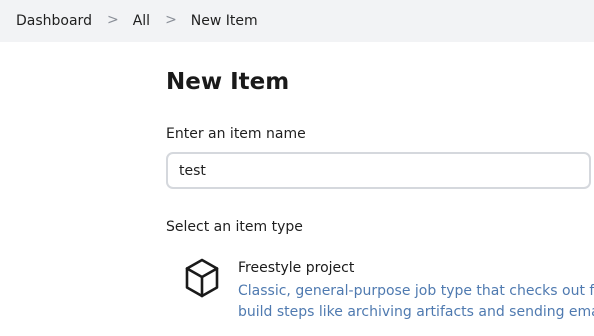  Describe the element at coordinates (236, 134) in the screenshot. I see `item-name-label: Enter an item name` at that location.